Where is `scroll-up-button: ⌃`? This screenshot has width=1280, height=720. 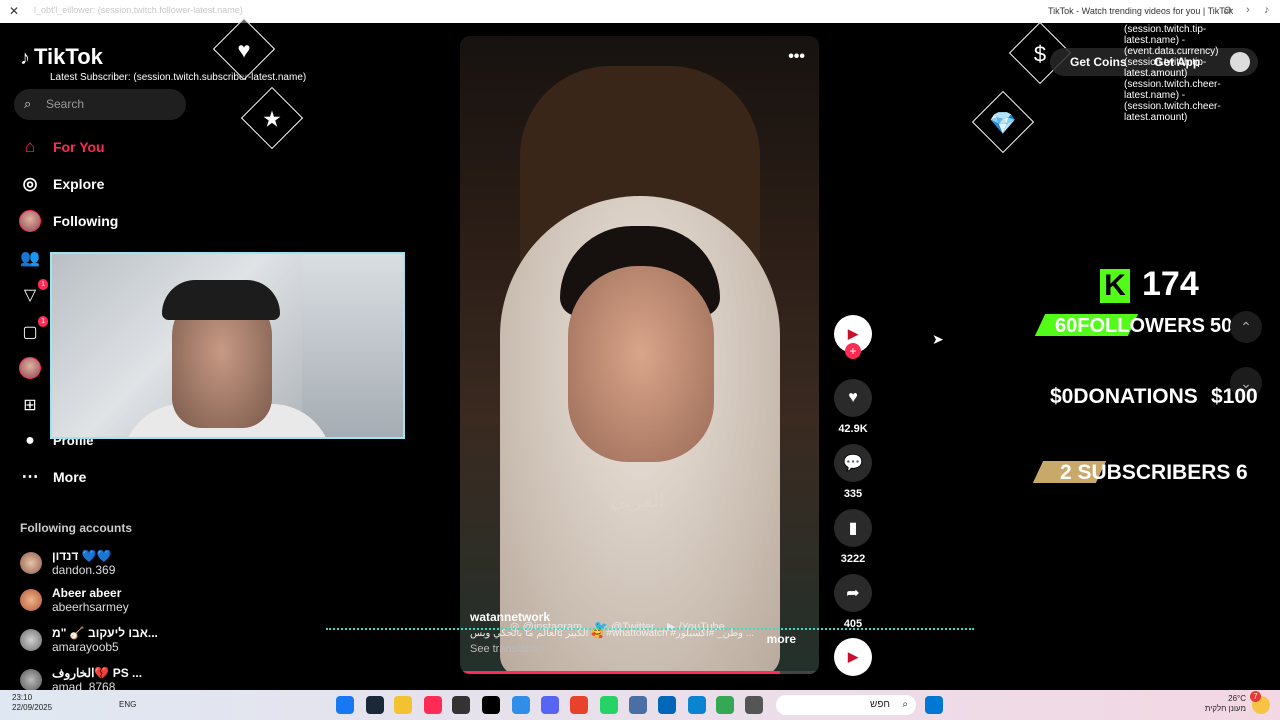
scroll-up-button: ⌃ is located at coordinates (1246, 327).